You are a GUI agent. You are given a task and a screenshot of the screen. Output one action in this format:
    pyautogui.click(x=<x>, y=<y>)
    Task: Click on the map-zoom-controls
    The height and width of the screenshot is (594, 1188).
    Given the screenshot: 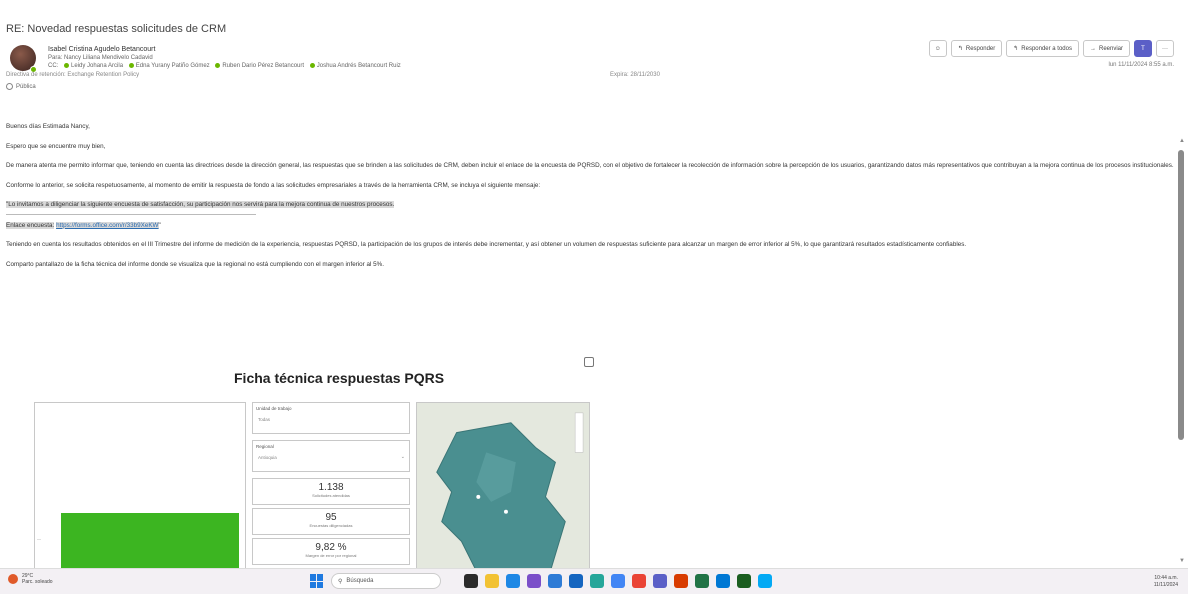 What is the action you would take?
    pyautogui.click(x=579, y=432)
    